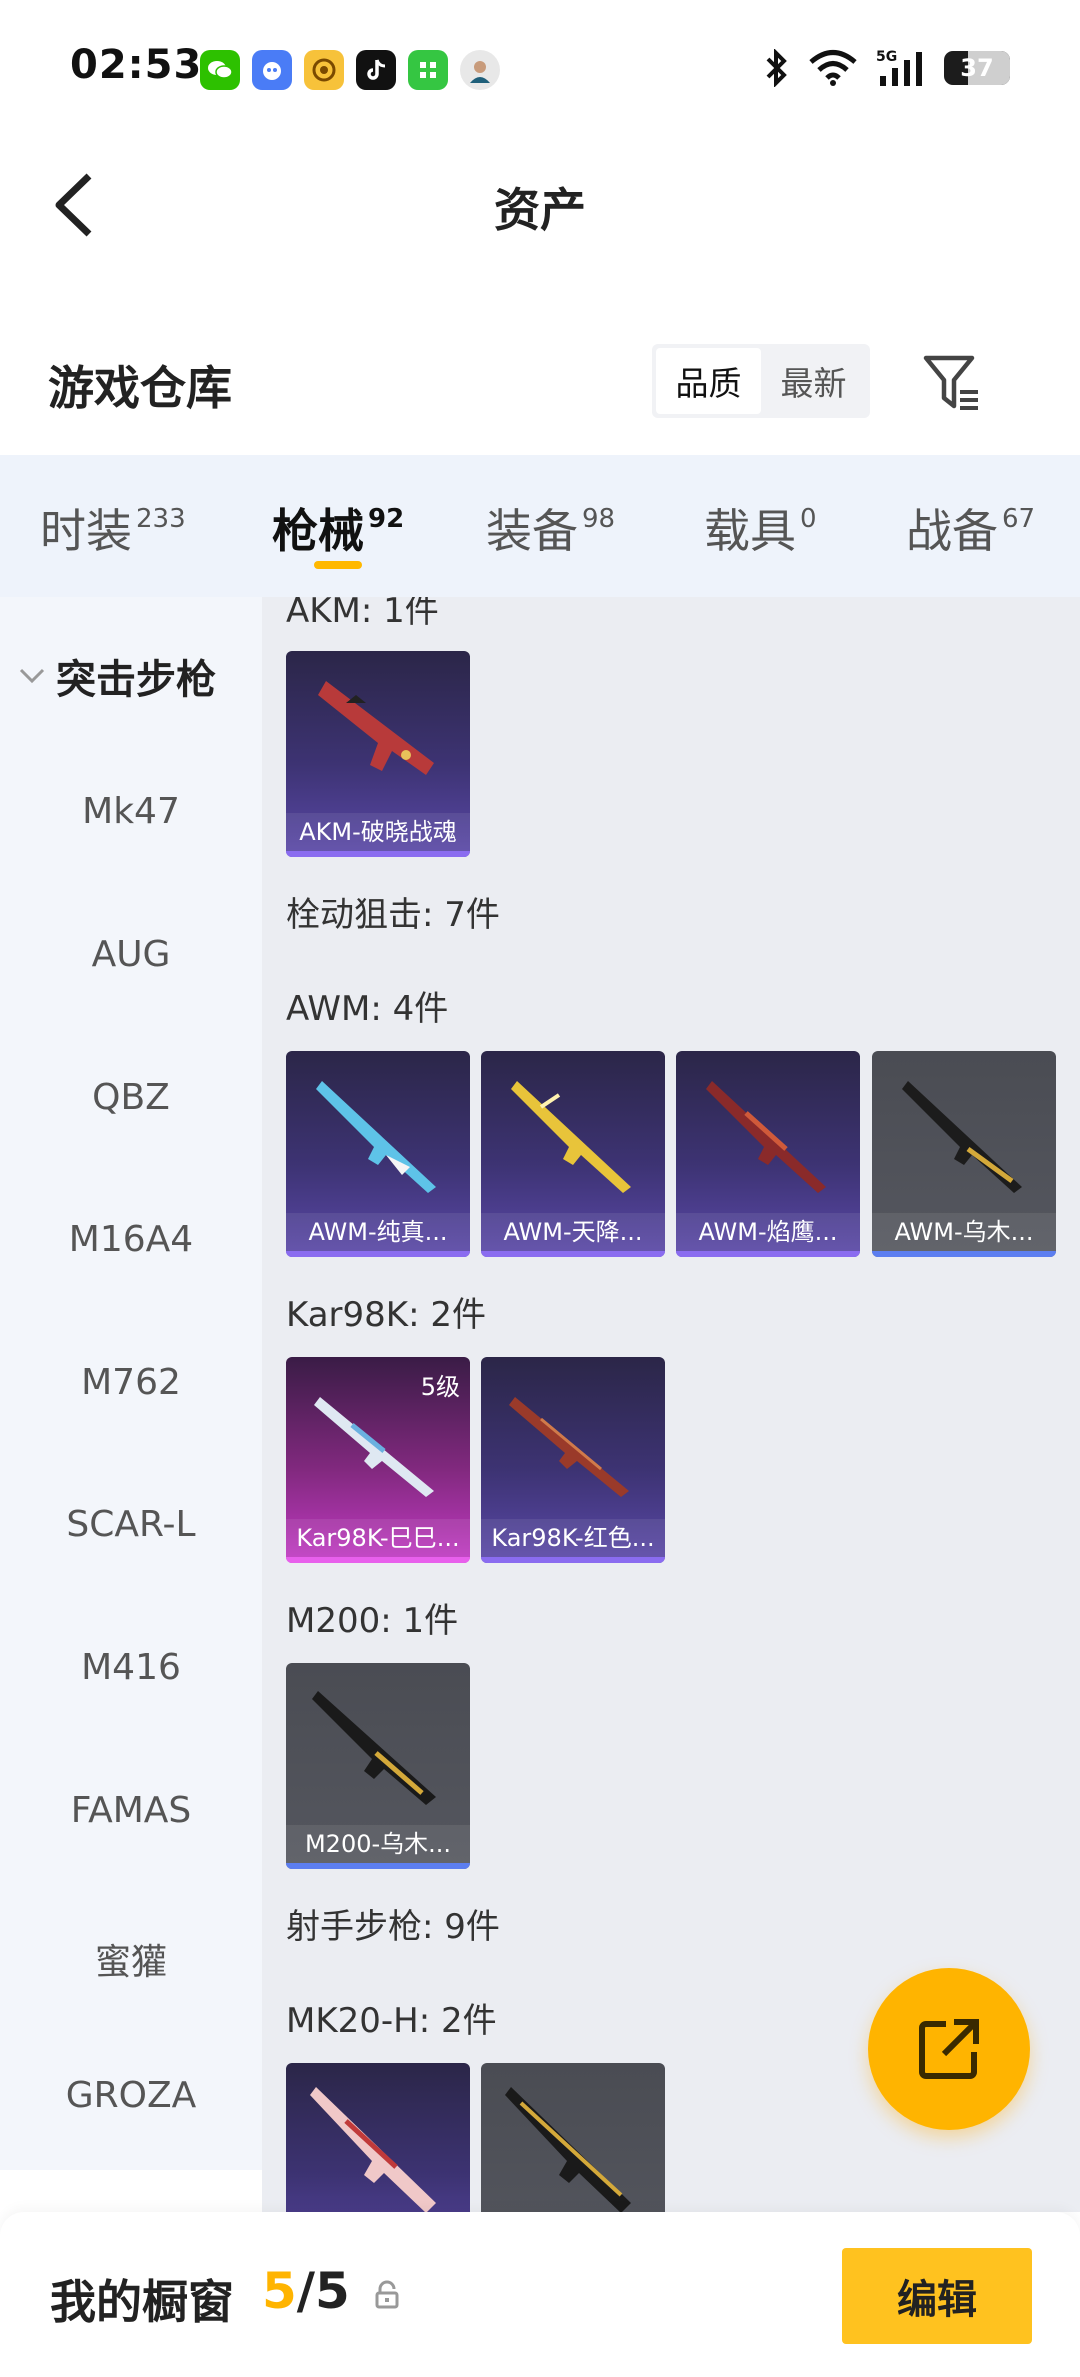 This screenshot has width=1080, height=2377. Describe the element at coordinates (391, 2021) in the screenshot. I see `section-mk20-h: MK20-H: 2件` at that location.